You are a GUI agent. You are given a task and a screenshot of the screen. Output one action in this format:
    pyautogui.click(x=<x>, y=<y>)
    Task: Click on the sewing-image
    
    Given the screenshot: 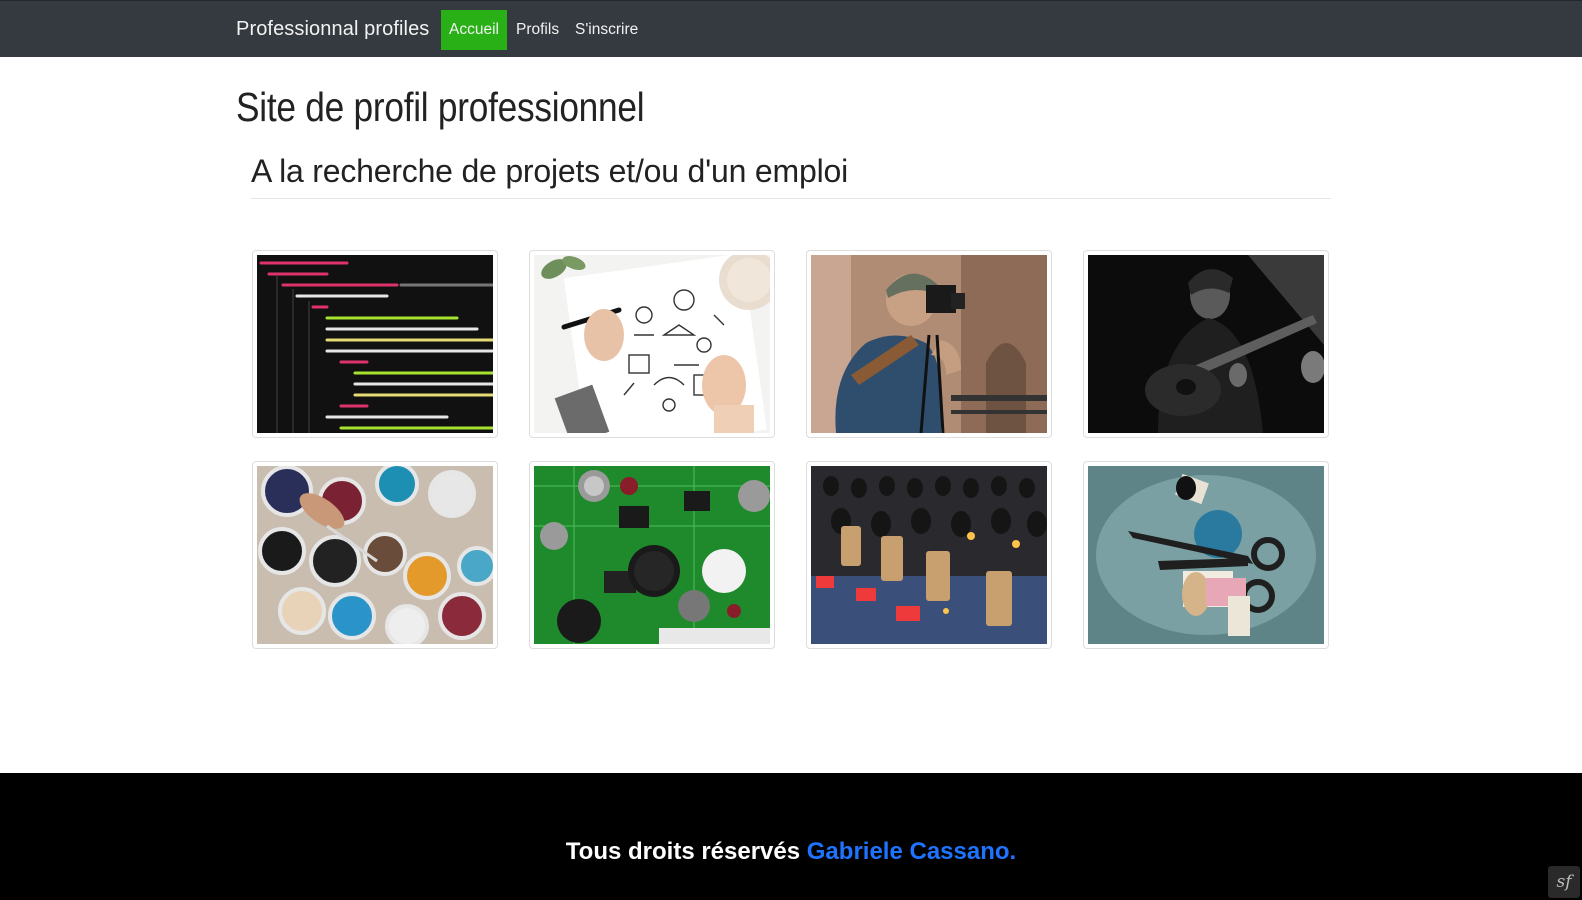 What is the action you would take?
    pyautogui.click(x=1206, y=555)
    